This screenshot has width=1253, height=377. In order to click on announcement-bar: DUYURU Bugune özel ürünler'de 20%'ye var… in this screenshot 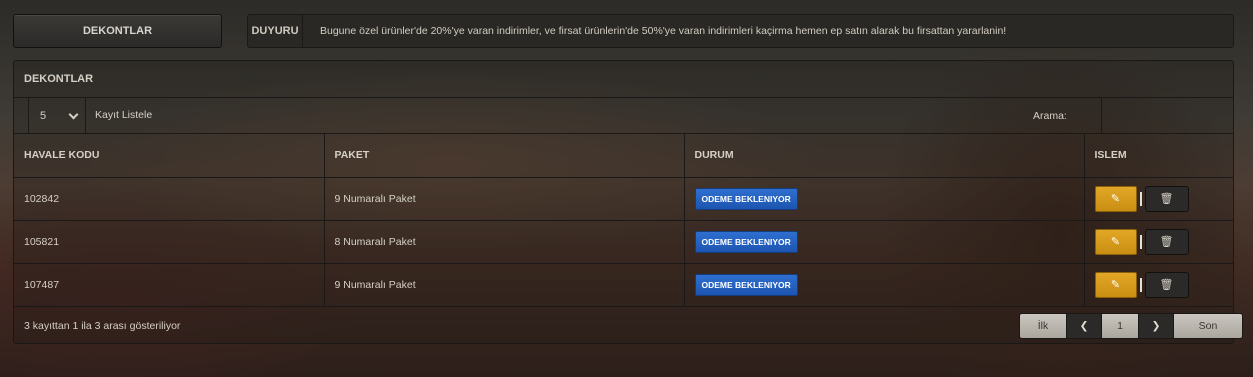, I will do `click(740, 31)`.